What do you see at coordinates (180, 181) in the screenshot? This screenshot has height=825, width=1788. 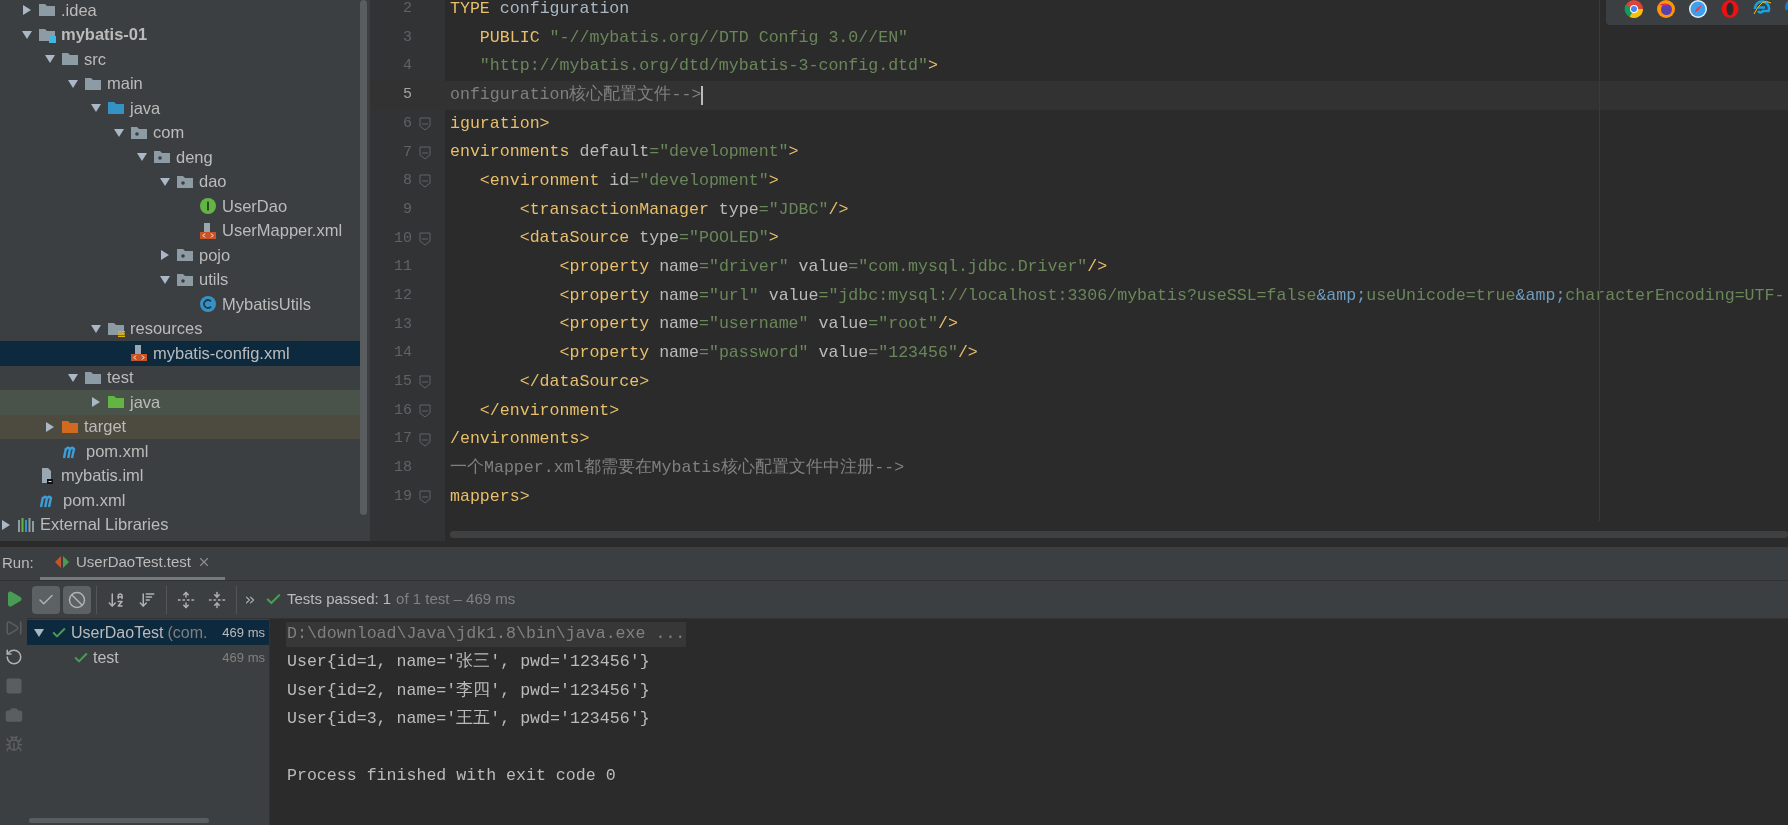 I see `tree-item: dao` at bounding box center [180, 181].